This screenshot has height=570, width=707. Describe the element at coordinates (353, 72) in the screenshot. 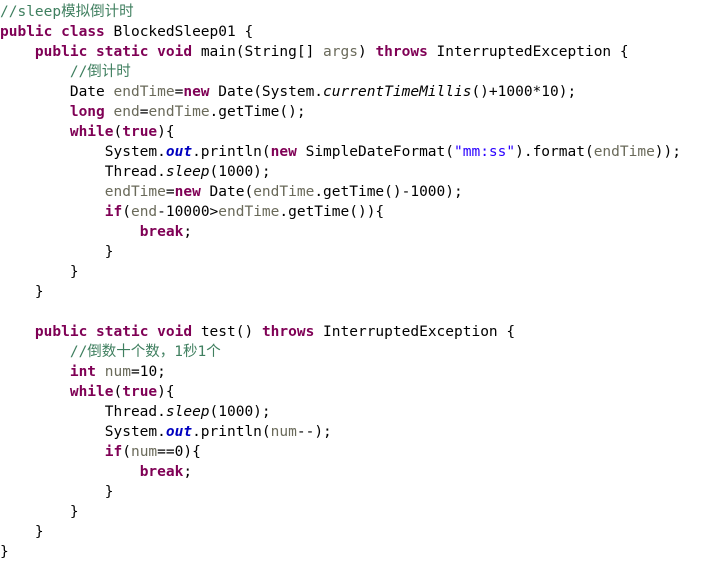

I see `code-line: //倒计时` at that location.